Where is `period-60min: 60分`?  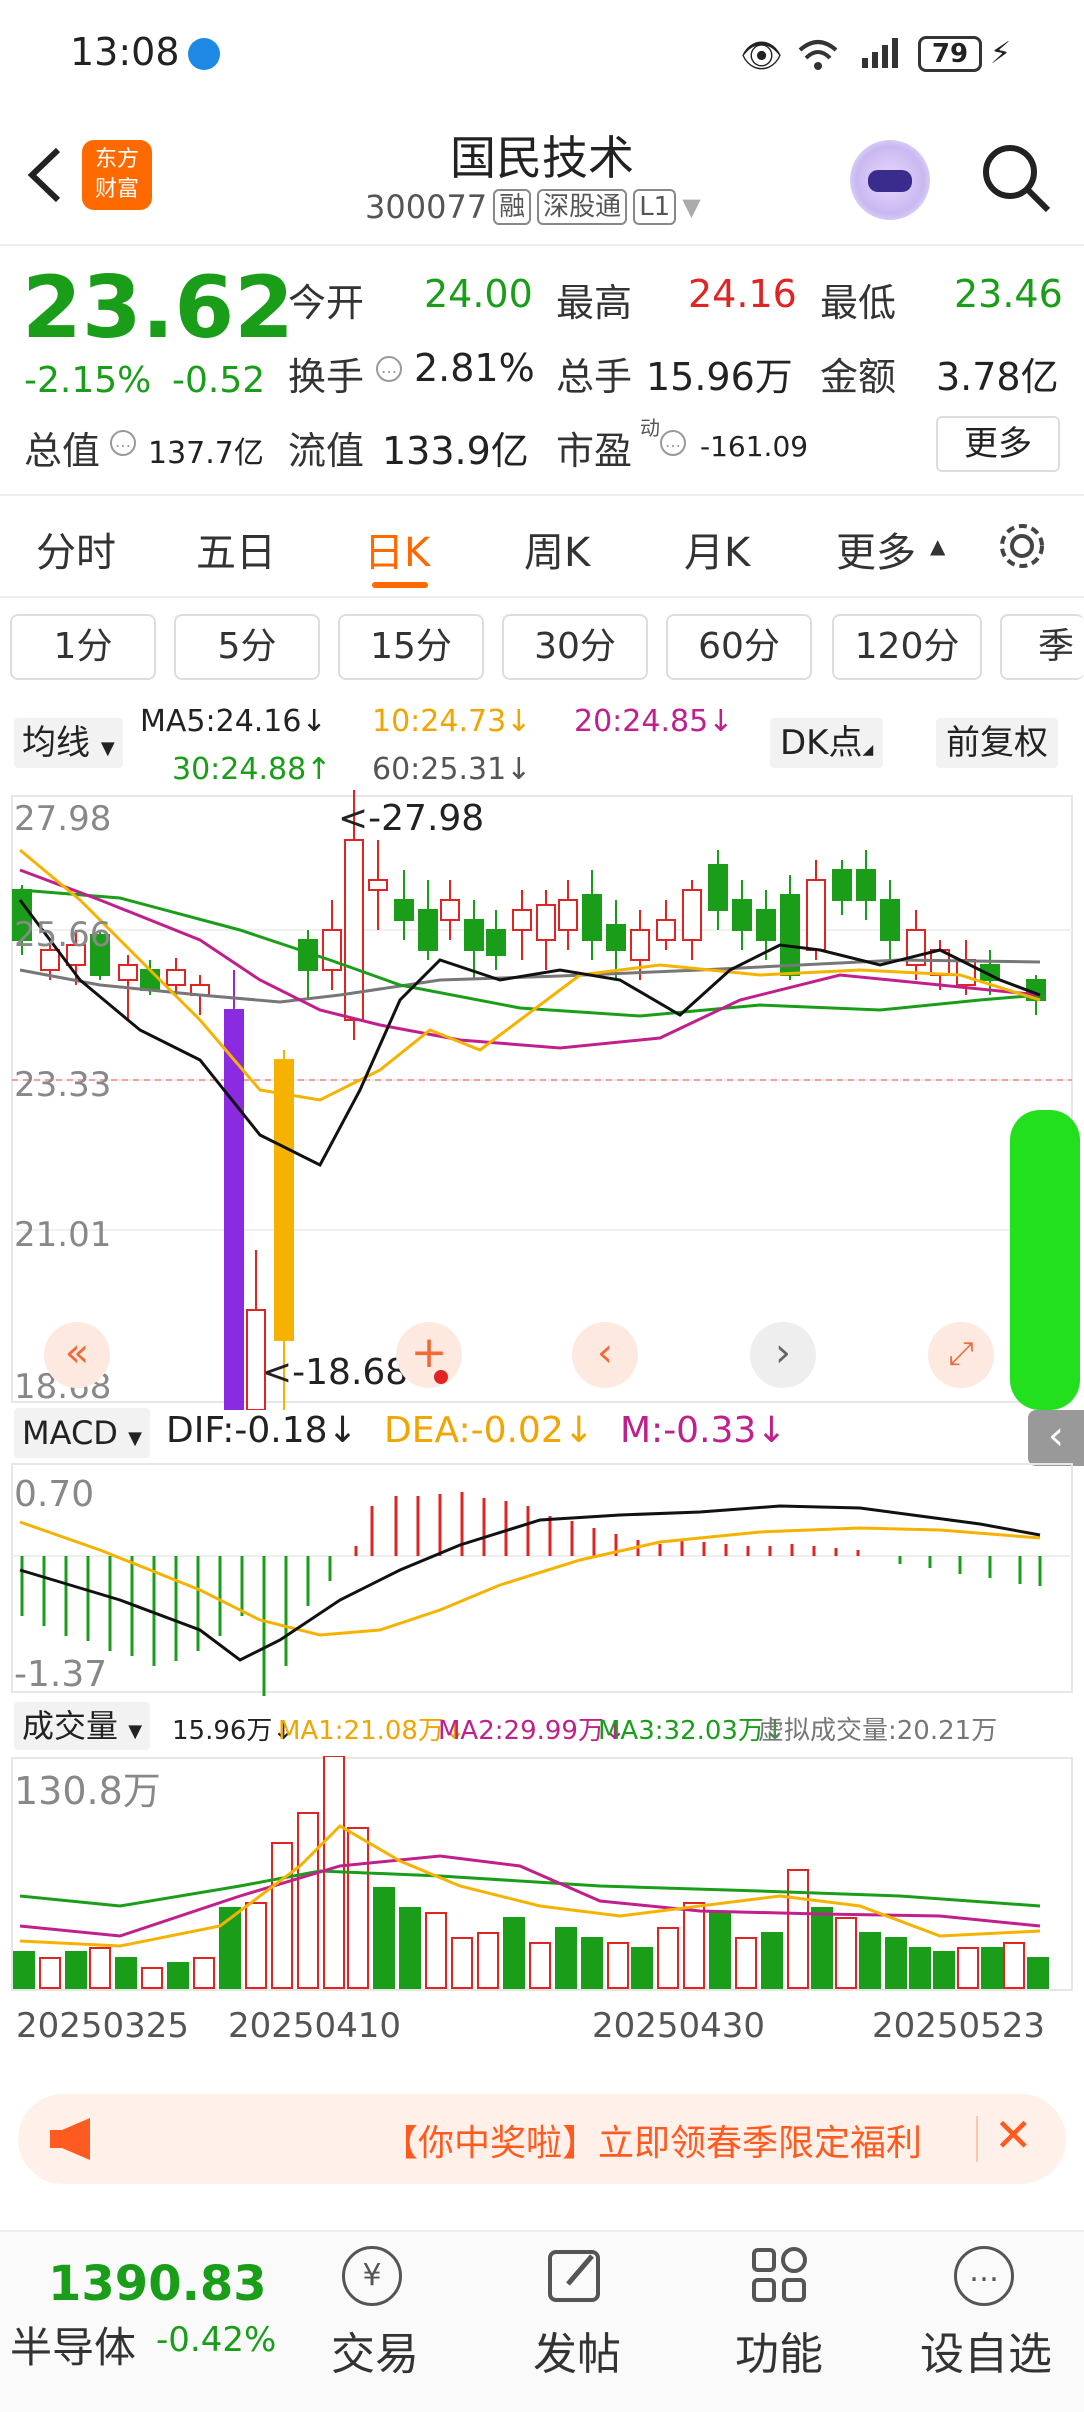
period-60min: 60分 is located at coordinates (739, 647).